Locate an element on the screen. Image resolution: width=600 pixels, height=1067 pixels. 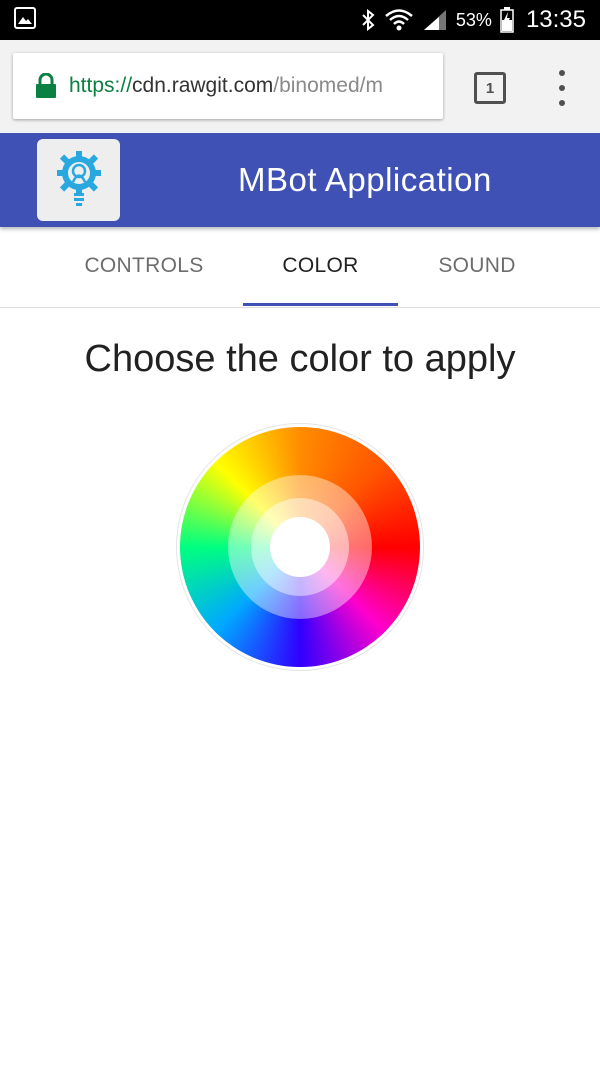
page-heading: Choose the color to apply is located at coordinates (300, 359).